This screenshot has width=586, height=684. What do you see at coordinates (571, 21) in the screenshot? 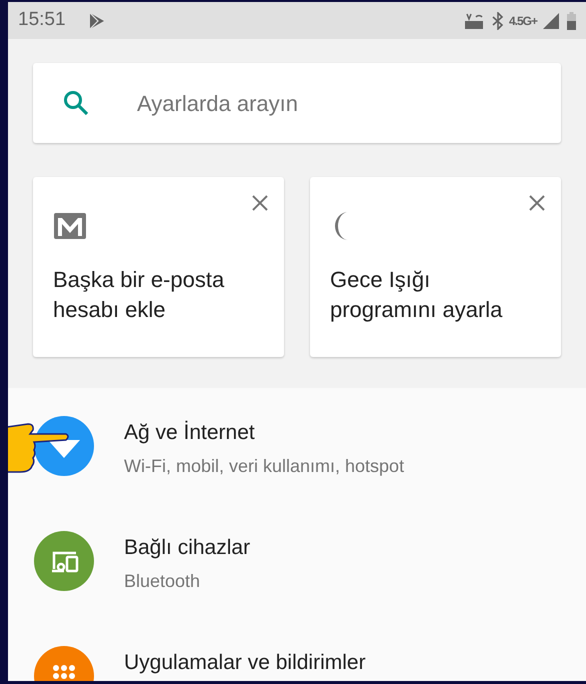
I see `battery-icon` at bounding box center [571, 21].